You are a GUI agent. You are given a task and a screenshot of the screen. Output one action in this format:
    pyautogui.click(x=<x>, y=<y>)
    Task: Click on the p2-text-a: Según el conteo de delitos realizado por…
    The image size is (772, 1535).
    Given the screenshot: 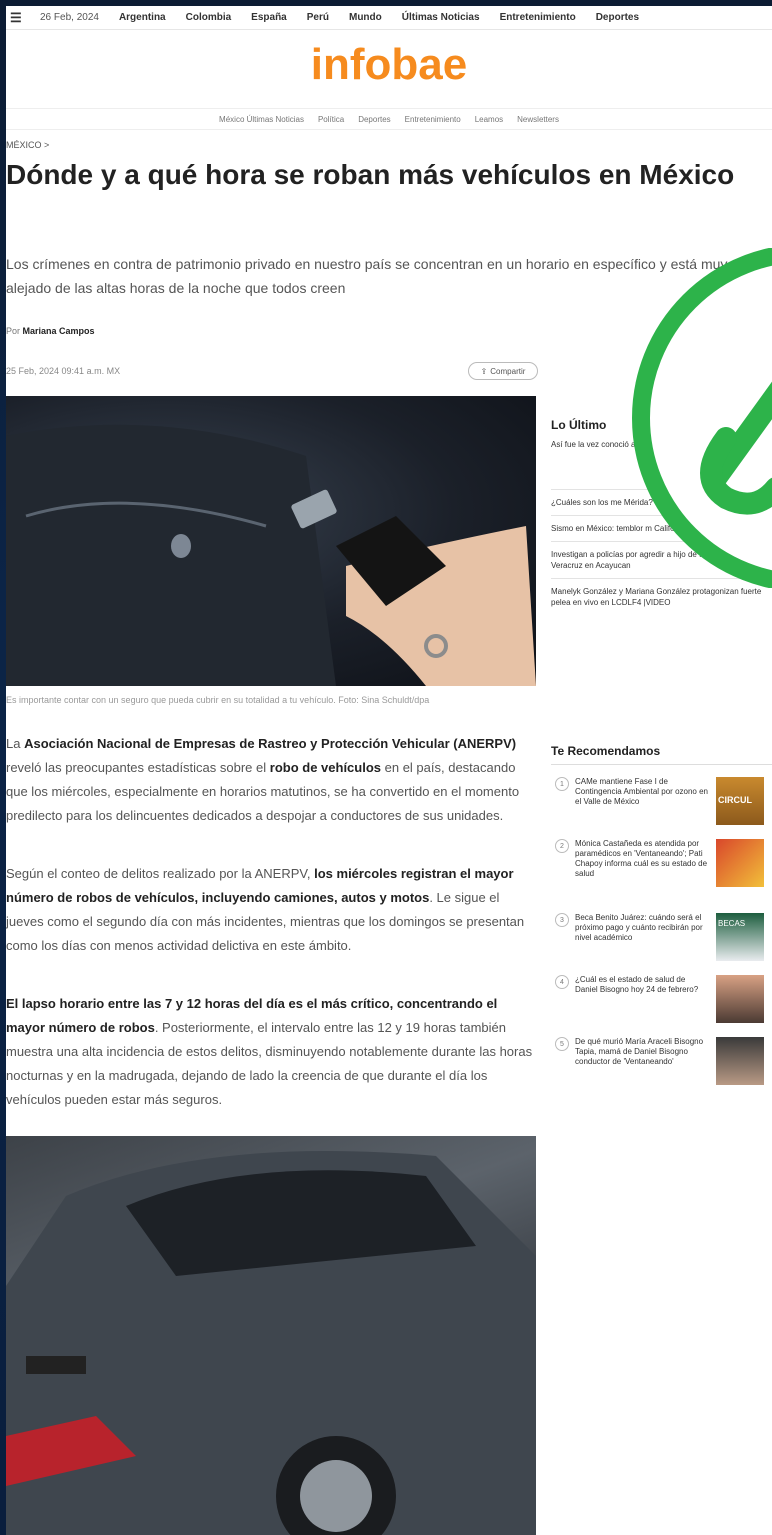 What is the action you would take?
    pyautogui.click(x=160, y=873)
    